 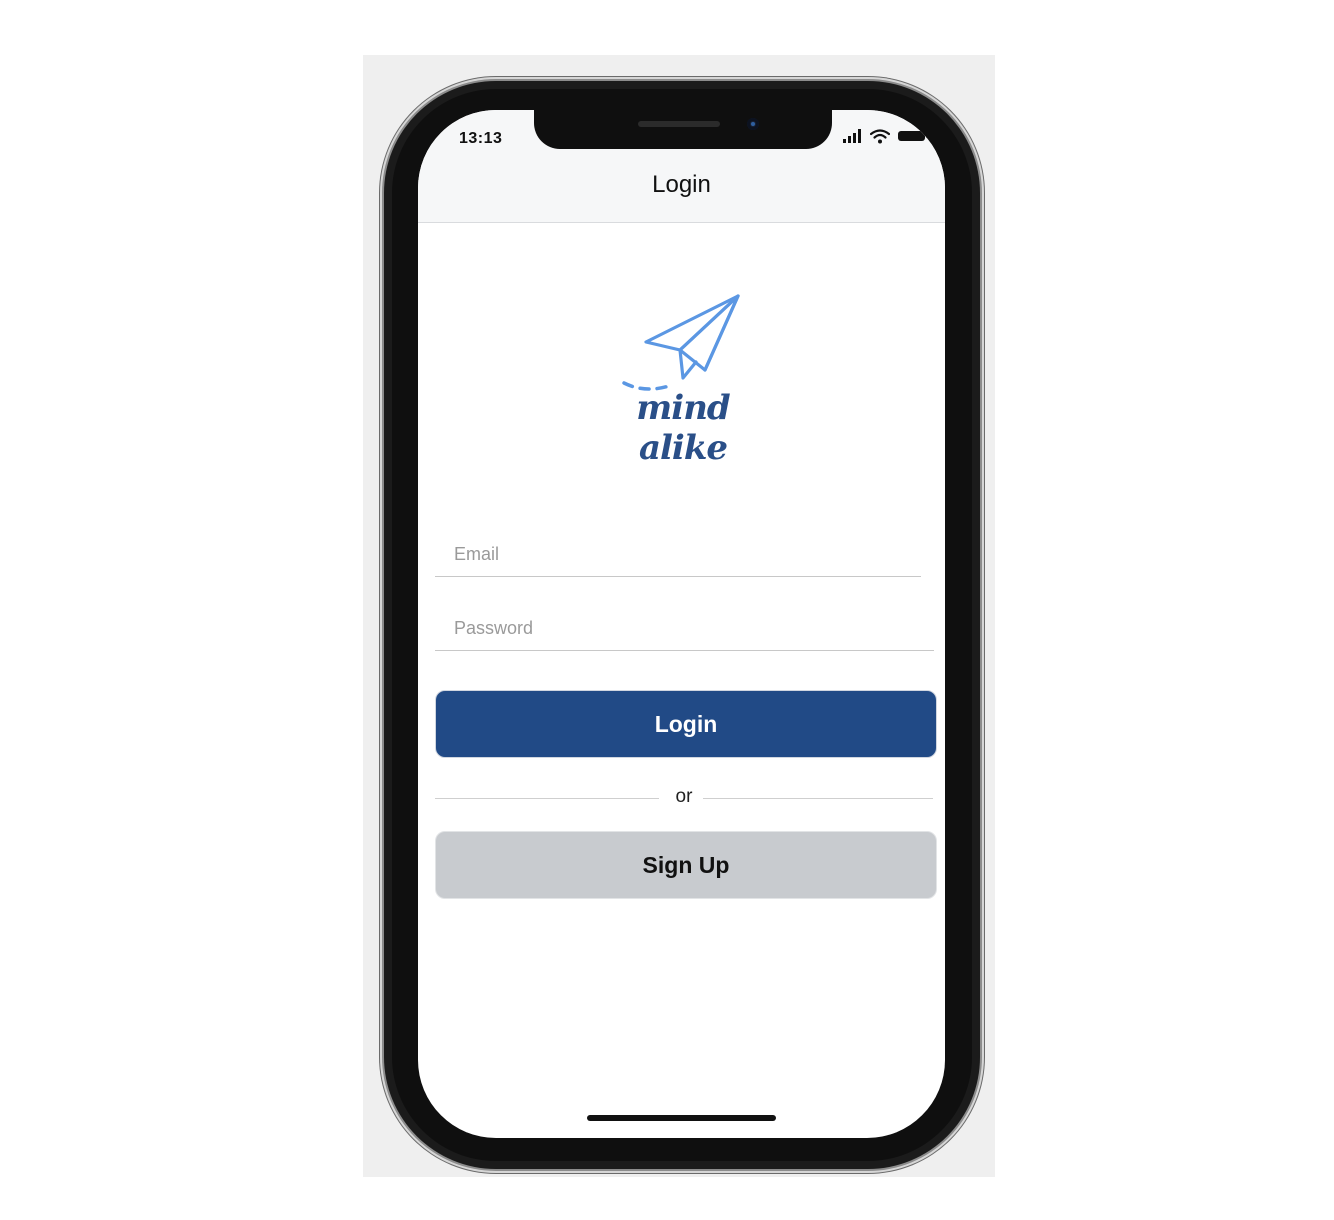 I want to click on divider-label: or, so click(x=684, y=796).